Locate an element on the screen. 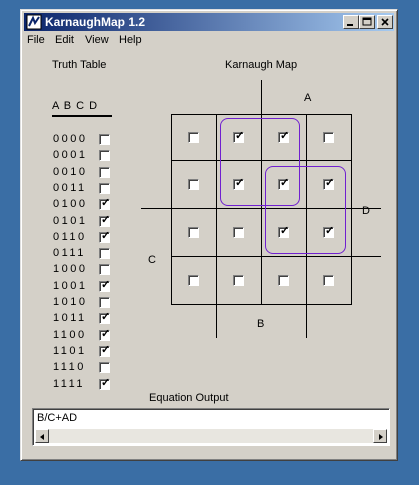 The height and width of the screenshot is (485, 419). truth-table-row: 1000 is located at coordinates (83, 270).